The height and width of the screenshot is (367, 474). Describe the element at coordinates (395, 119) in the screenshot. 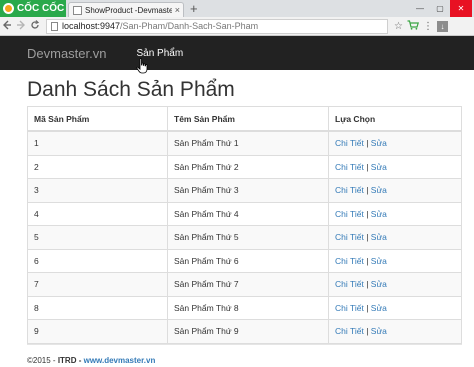

I see `column-header-actions: Lựa Chọn` at that location.